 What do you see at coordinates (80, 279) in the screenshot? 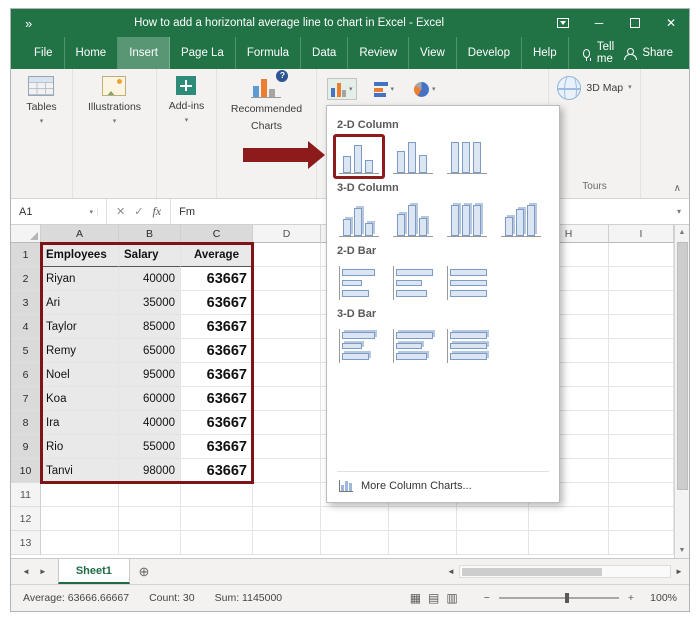
I see `cell-A2: Riyan` at bounding box center [80, 279].